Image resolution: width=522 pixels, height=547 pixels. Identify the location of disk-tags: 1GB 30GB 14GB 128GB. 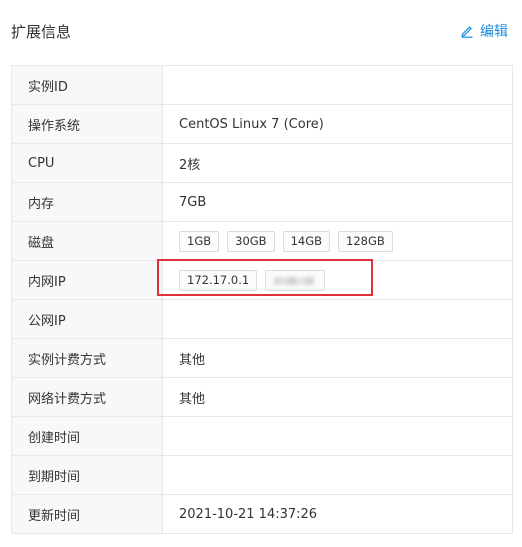
(337, 241).